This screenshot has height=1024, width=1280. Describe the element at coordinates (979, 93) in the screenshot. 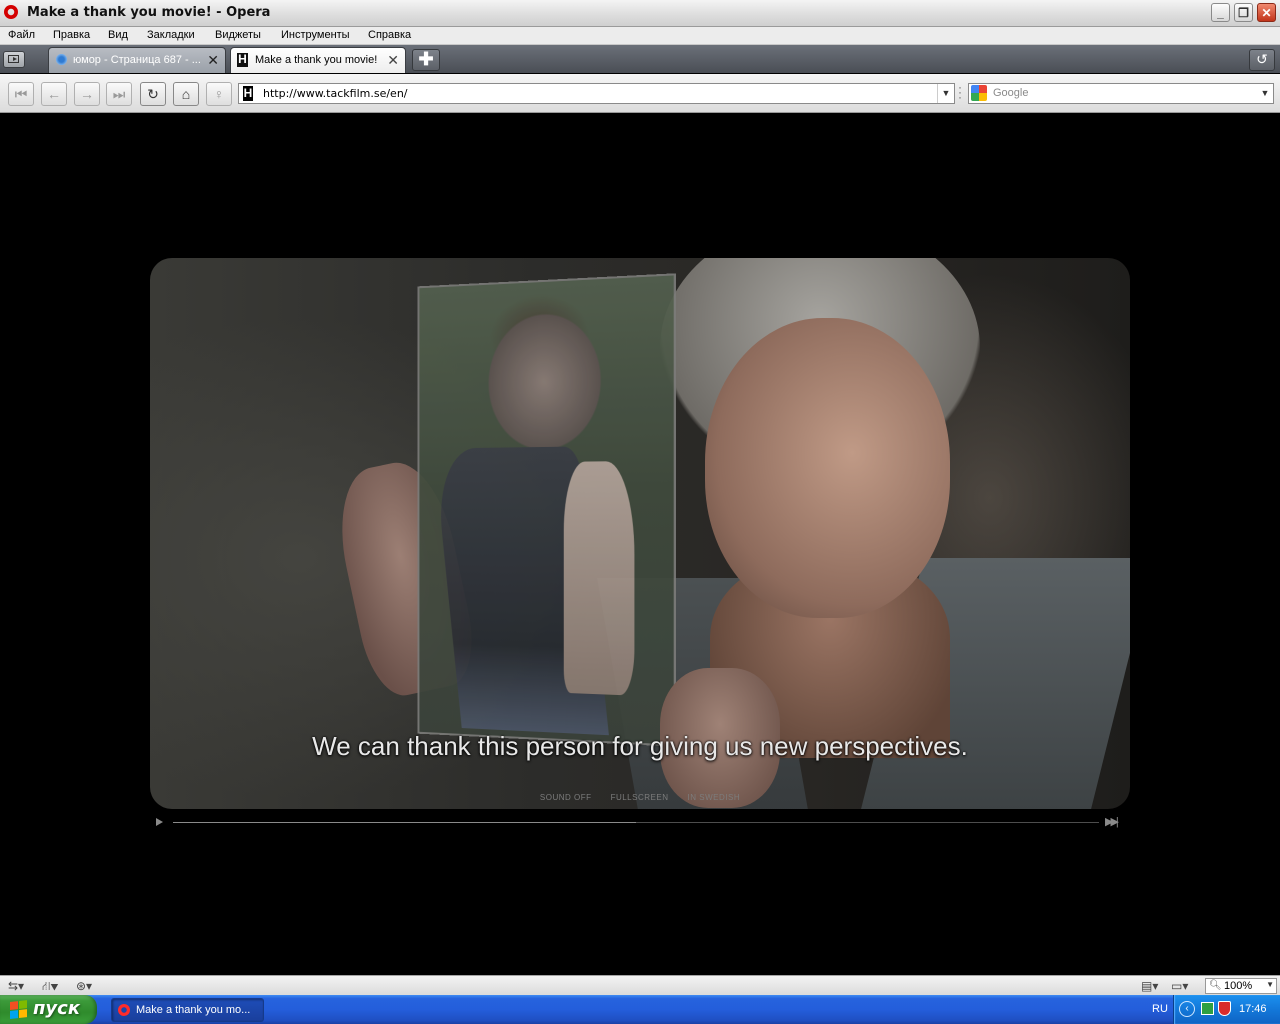

I see `google-icon` at that location.